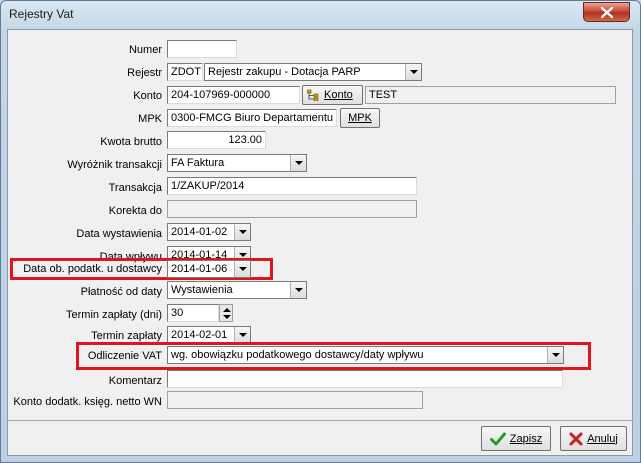 Image resolution: width=641 pixels, height=463 pixels. Describe the element at coordinates (147, 96) in the screenshot. I see `konto-label: Konto` at that location.